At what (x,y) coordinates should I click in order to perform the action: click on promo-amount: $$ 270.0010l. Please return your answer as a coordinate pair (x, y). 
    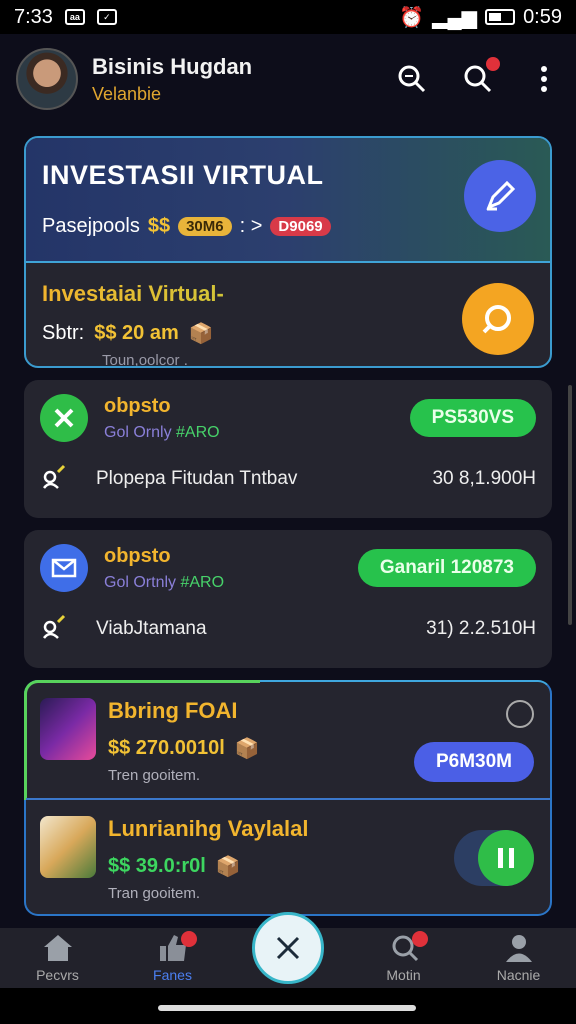
    Looking at the image, I should click on (166, 748).